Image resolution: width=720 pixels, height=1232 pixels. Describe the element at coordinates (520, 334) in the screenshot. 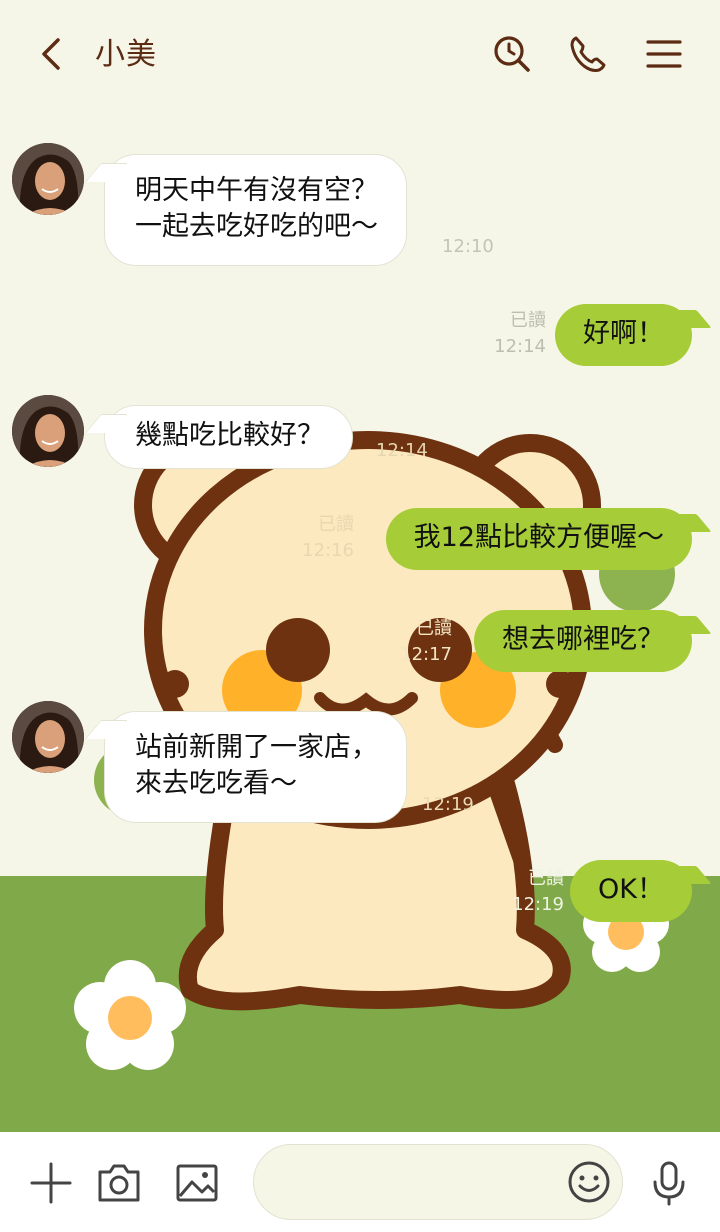

I see `message-read-meta: 已讀 12:14` at that location.